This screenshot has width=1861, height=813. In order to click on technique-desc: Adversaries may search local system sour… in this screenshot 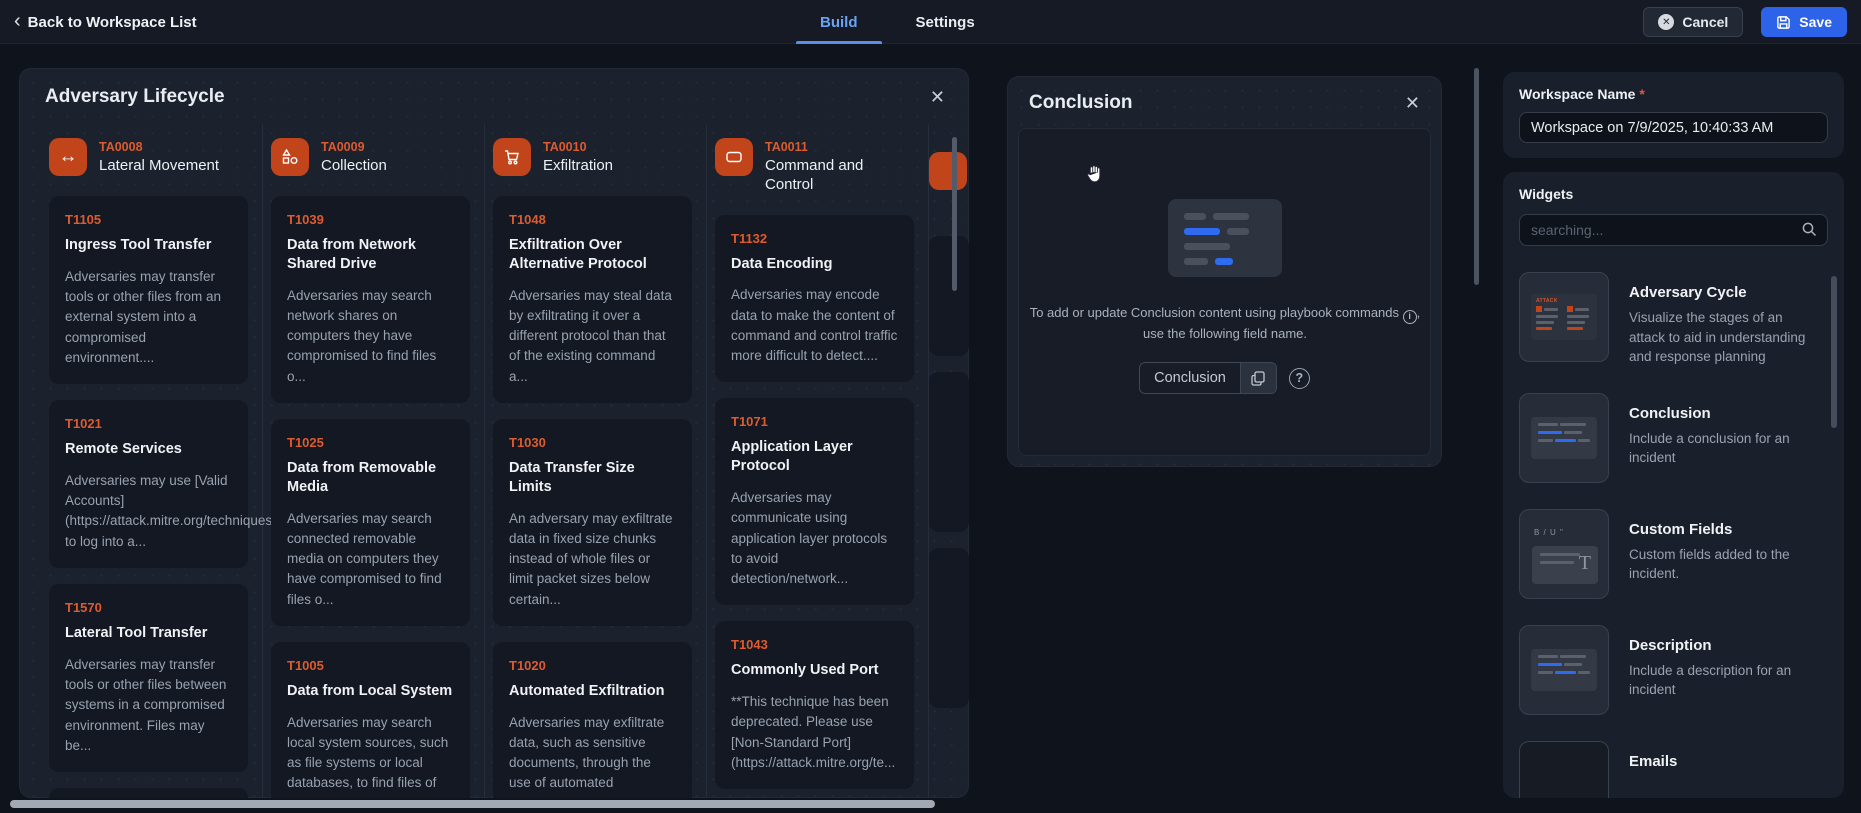, I will do `click(368, 756)`.